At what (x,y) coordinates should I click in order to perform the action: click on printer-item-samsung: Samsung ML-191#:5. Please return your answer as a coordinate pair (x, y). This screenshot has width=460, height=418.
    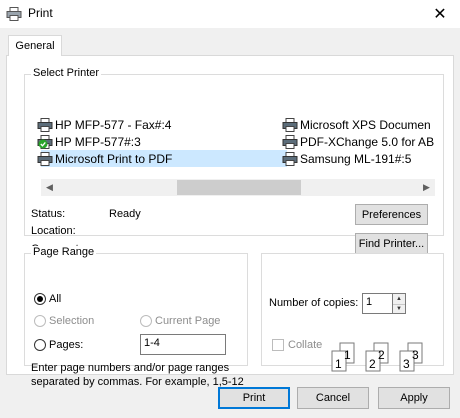
    Looking at the image, I should click on (346, 158).